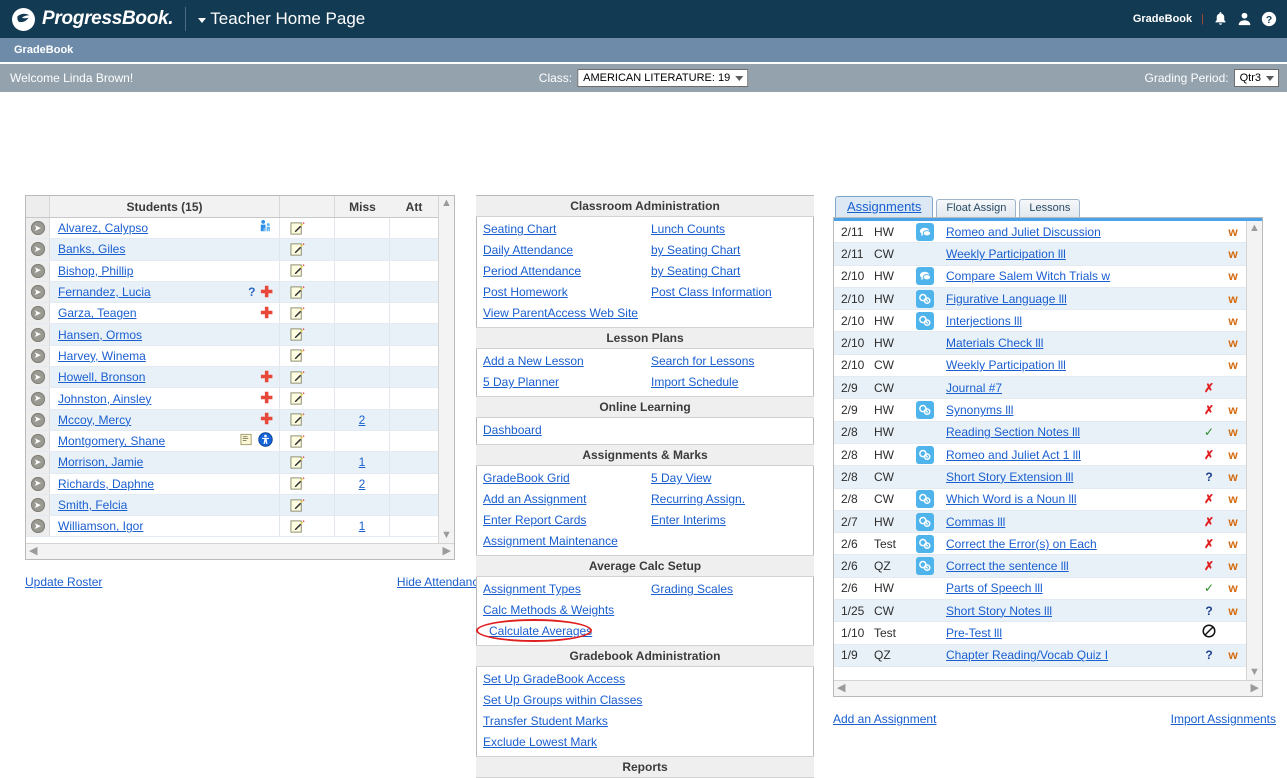 The width and height of the screenshot is (1287, 778). What do you see at coordinates (729, 382) in the screenshot?
I see `menu-link-import-schedule: Import Schedule` at bounding box center [729, 382].